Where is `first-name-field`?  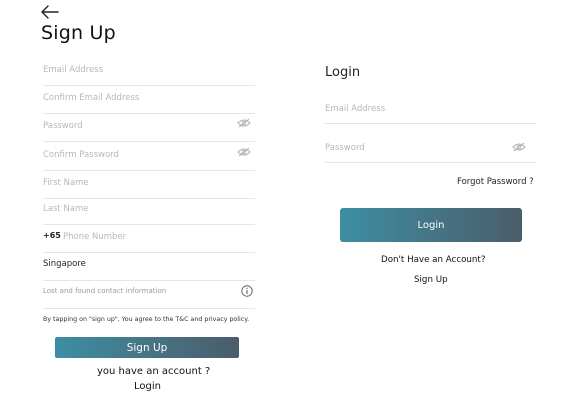 first-name-field is located at coordinates (149, 185).